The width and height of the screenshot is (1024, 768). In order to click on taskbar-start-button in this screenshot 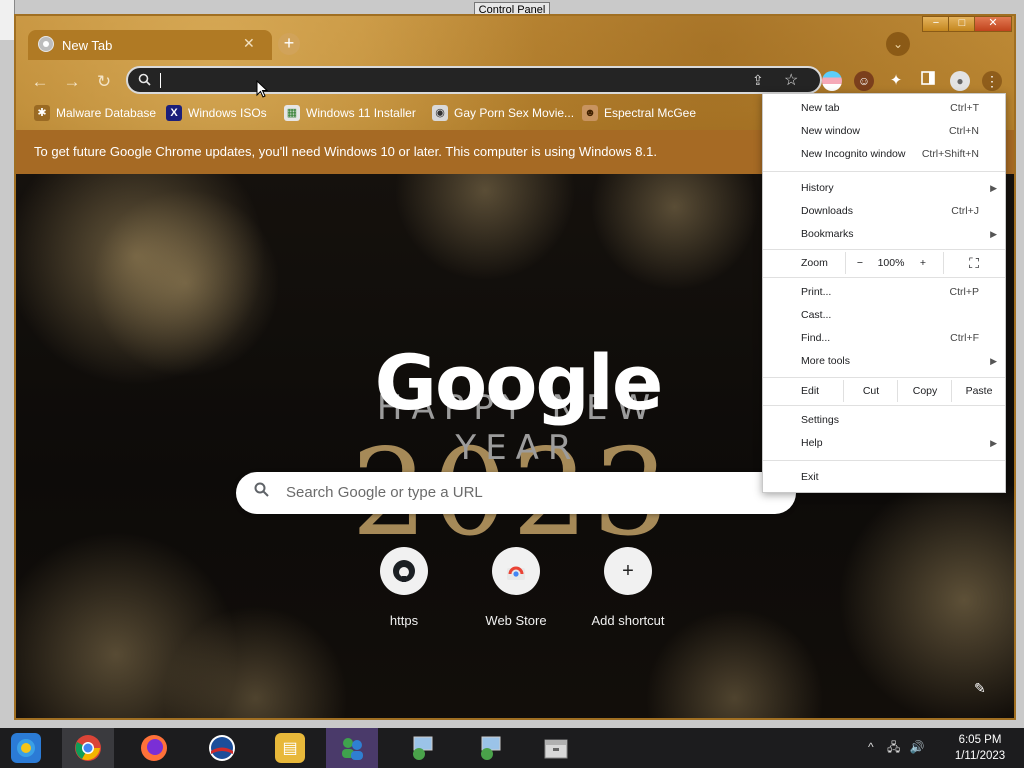, I will do `click(26, 748)`.